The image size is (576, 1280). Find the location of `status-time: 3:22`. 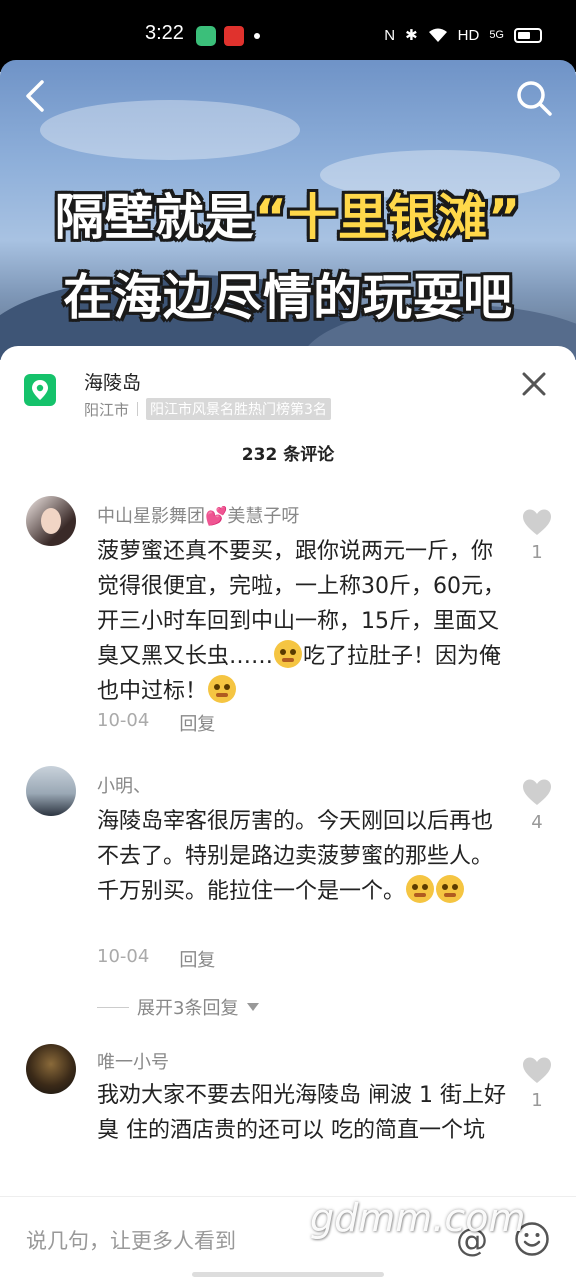

status-time: 3:22 is located at coordinates (164, 33).